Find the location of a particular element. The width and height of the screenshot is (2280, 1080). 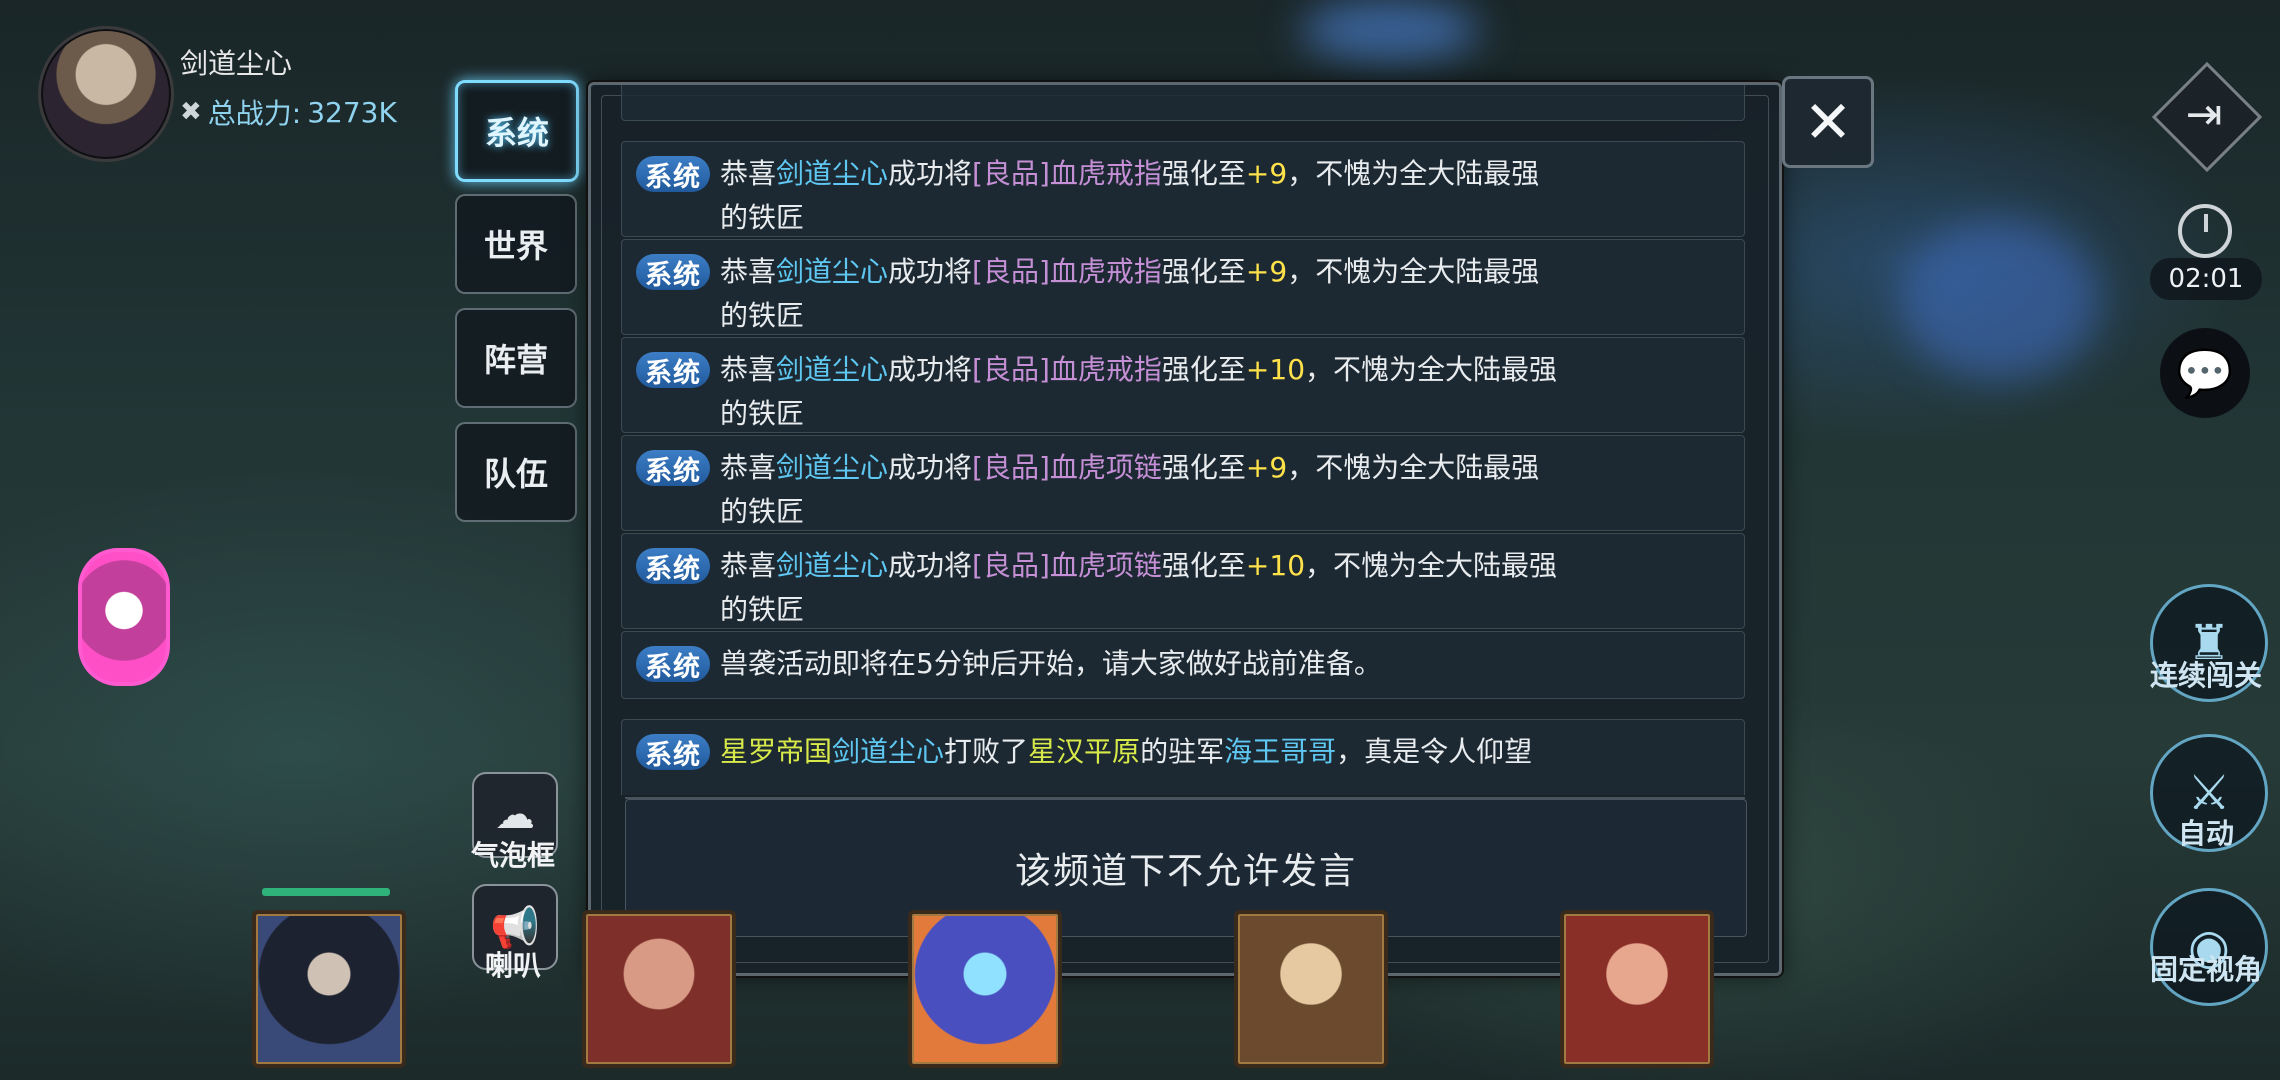

exit-icon: ⇥ is located at coordinates (2204, 114).